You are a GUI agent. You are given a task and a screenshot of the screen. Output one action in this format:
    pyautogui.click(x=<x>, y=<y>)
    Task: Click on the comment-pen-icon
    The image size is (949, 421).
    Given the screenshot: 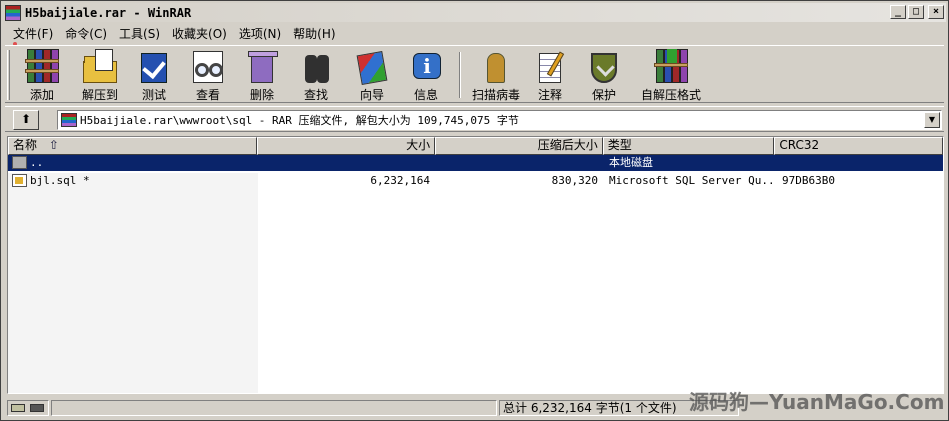 What is the action you would take?
    pyautogui.click(x=550, y=66)
    